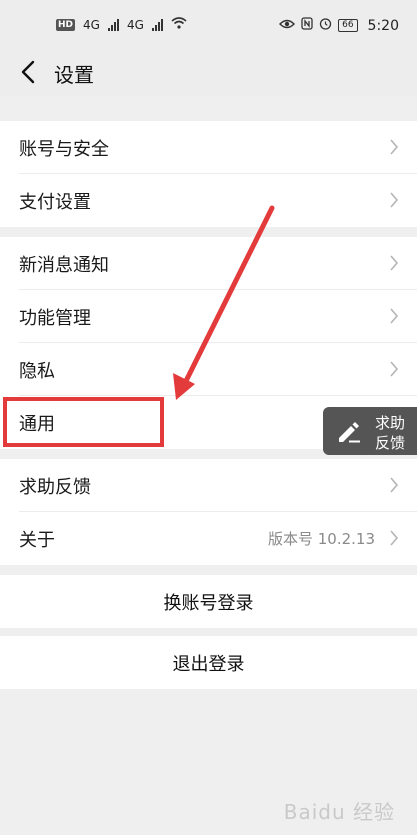  I want to click on pen-icon, so click(349, 432).